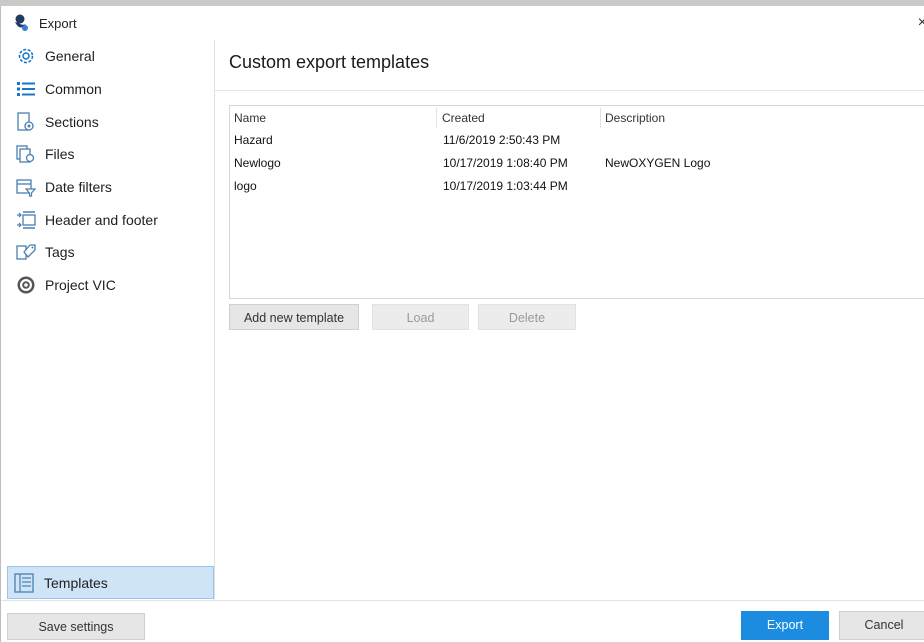  Describe the element at coordinates (70, 56) in the screenshot. I see `sidebar-item-label: General` at that location.